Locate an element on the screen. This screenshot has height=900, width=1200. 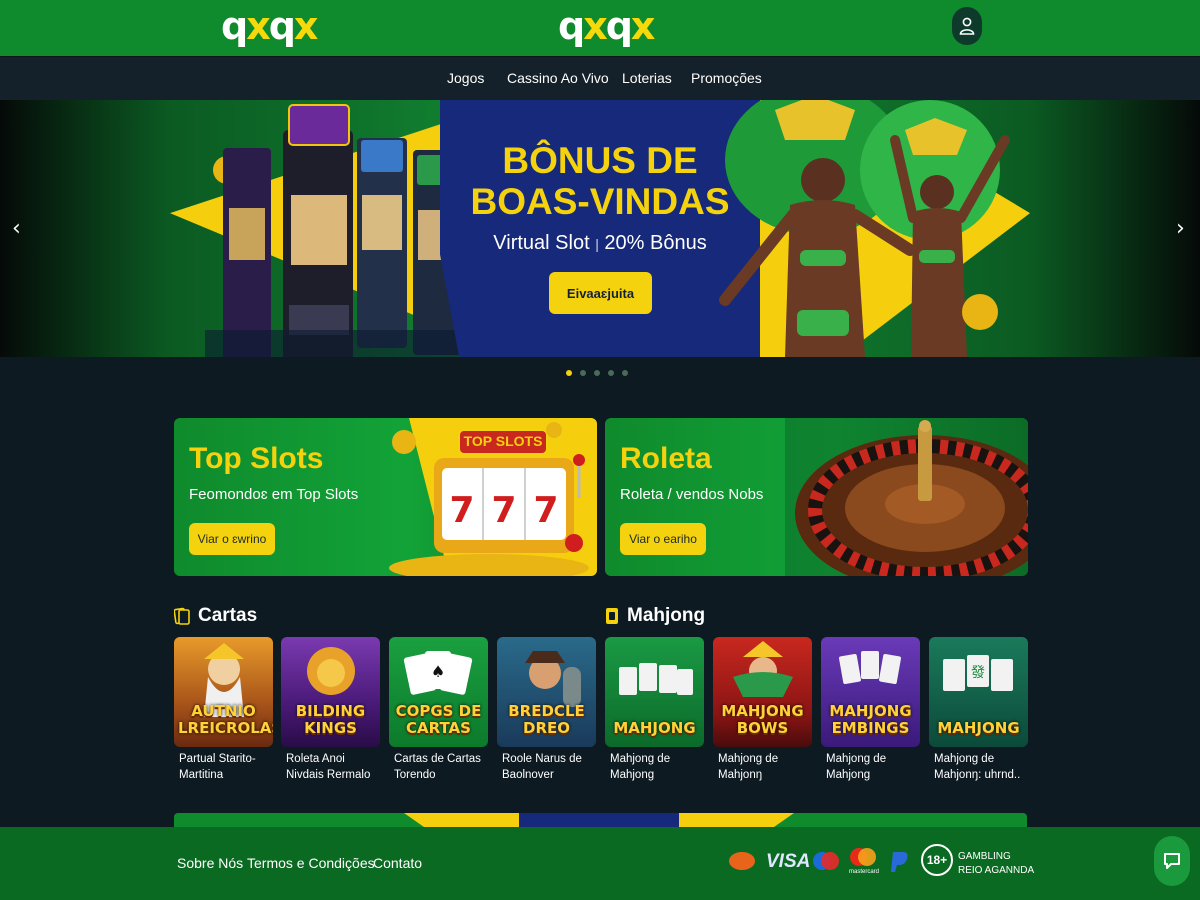
game-thumbnail: ♠ COPGS DE CARTAS is located at coordinates (438, 692).